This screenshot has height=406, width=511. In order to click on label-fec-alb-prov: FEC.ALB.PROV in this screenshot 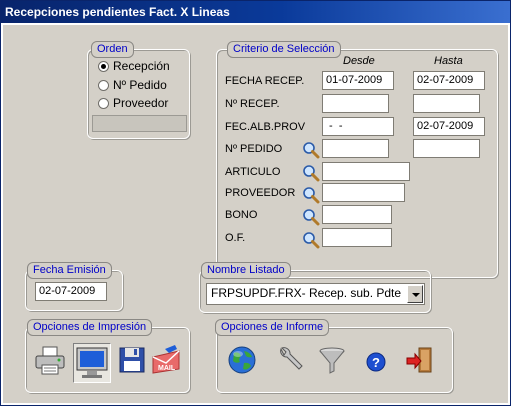, I will do `click(265, 127)`.